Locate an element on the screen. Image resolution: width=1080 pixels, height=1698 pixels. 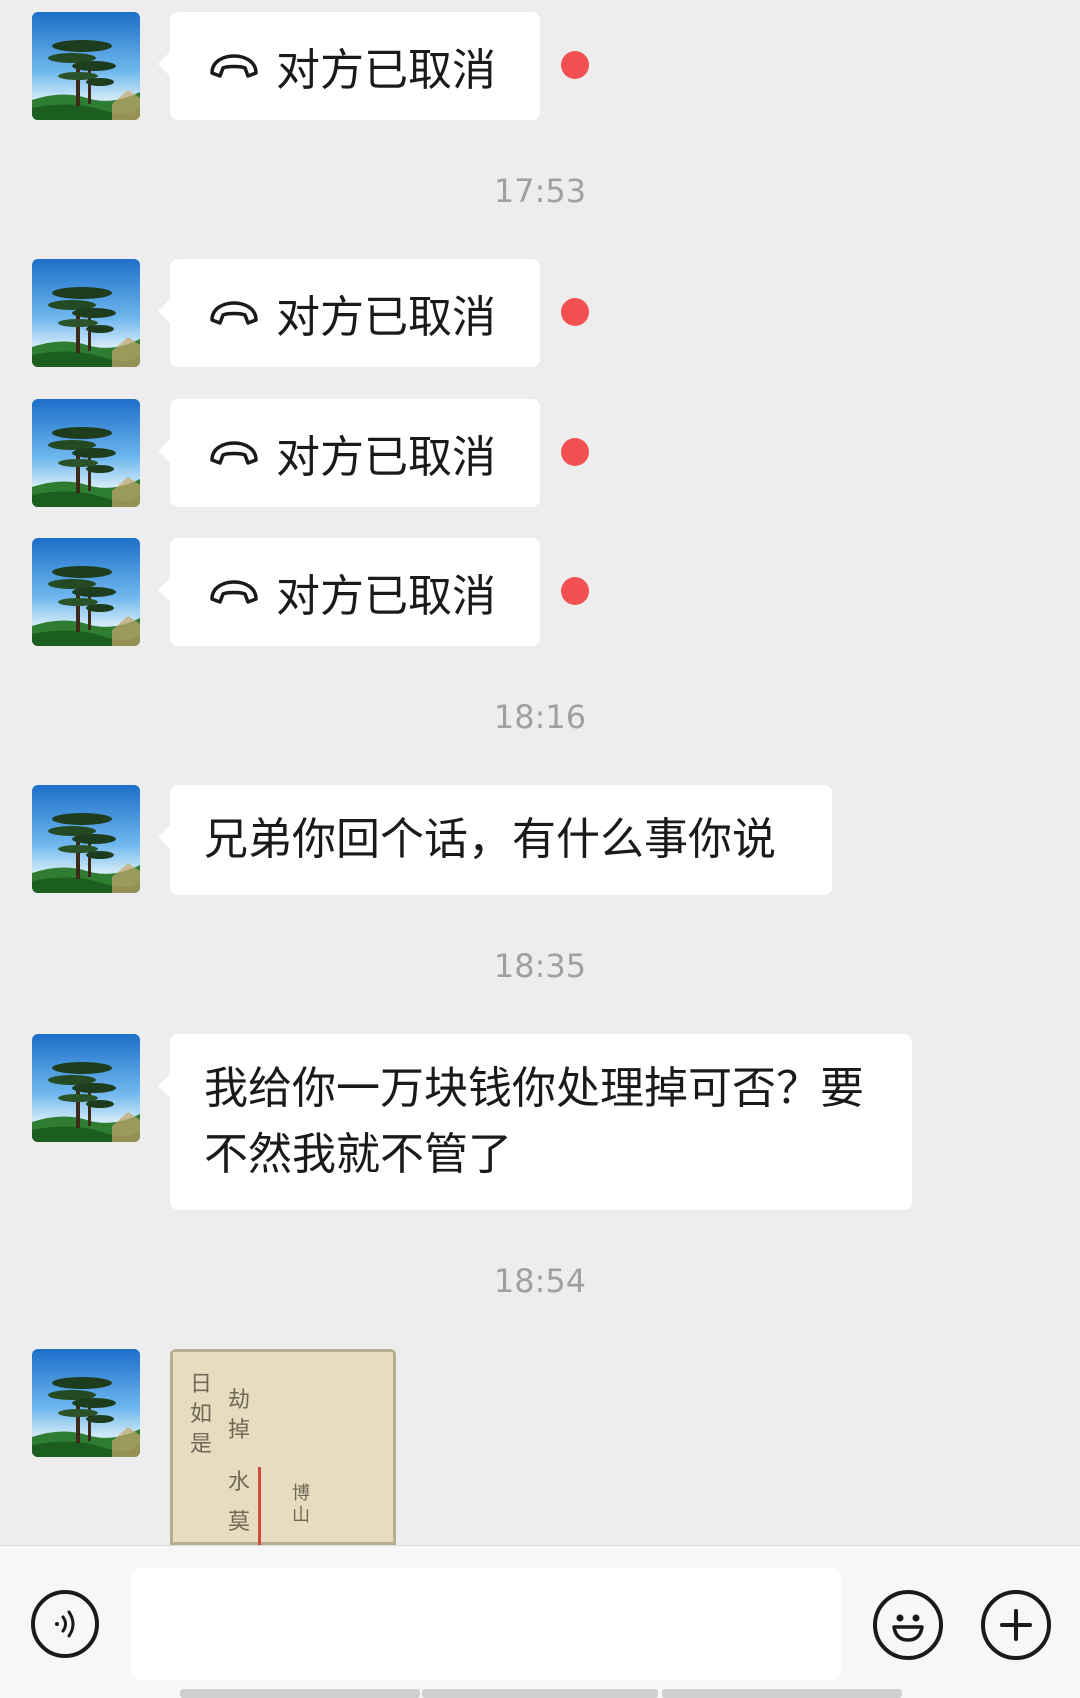
image-char: 劫 is located at coordinates (239, 1400).